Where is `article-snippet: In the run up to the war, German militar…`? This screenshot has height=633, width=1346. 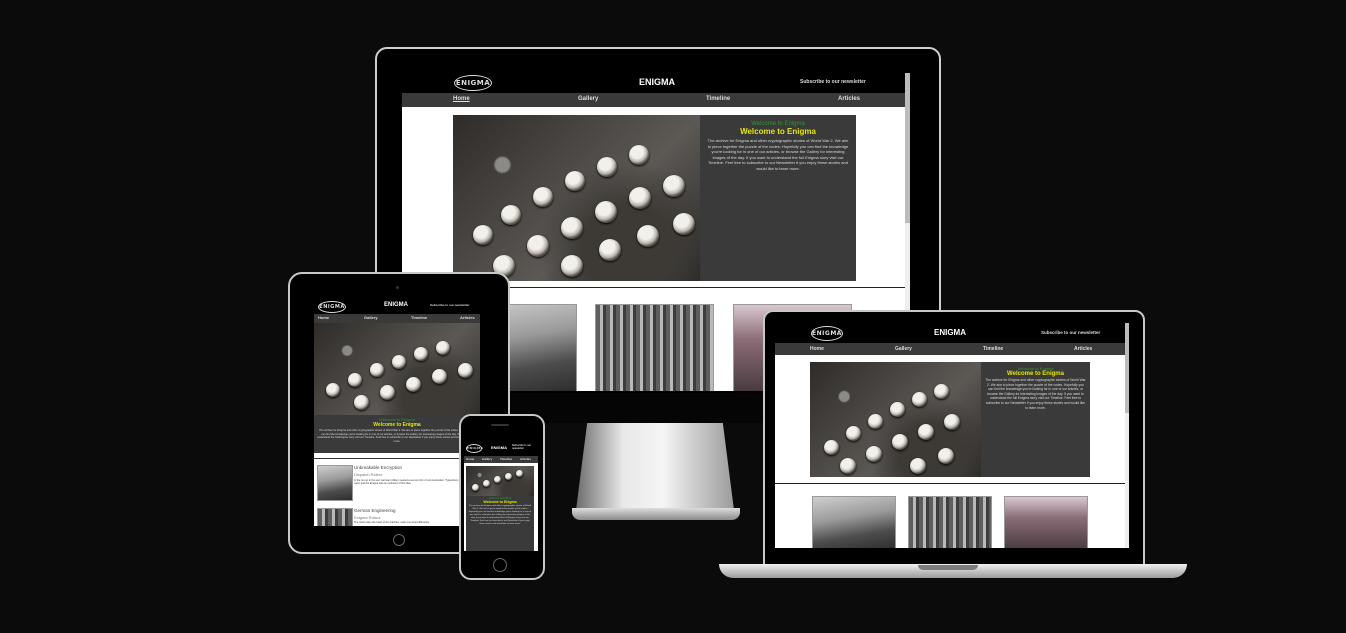 article-snippet: In the run up to the war, German militar… is located at coordinates (414, 482).